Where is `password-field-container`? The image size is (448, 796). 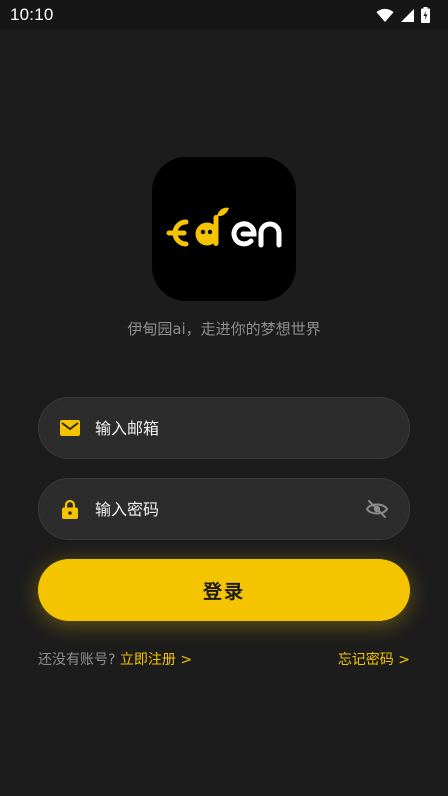 password-field-container is located at coordinates (224, 509).